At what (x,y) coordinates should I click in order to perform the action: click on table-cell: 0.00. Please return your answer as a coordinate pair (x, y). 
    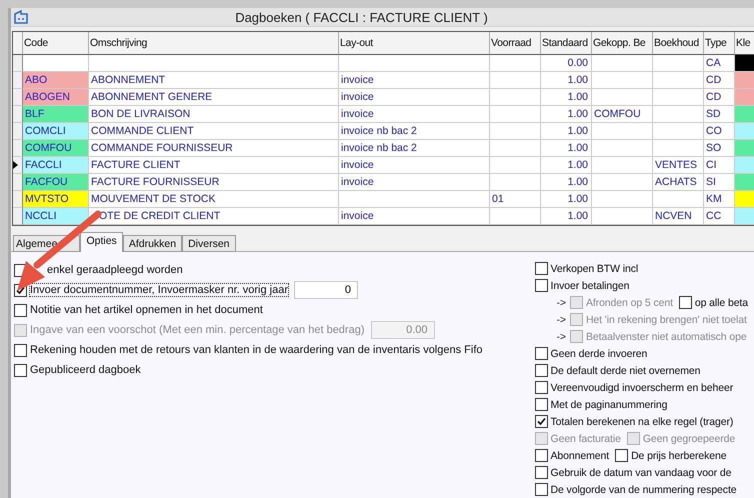
    Looking at the image, I should click on (566, 63).